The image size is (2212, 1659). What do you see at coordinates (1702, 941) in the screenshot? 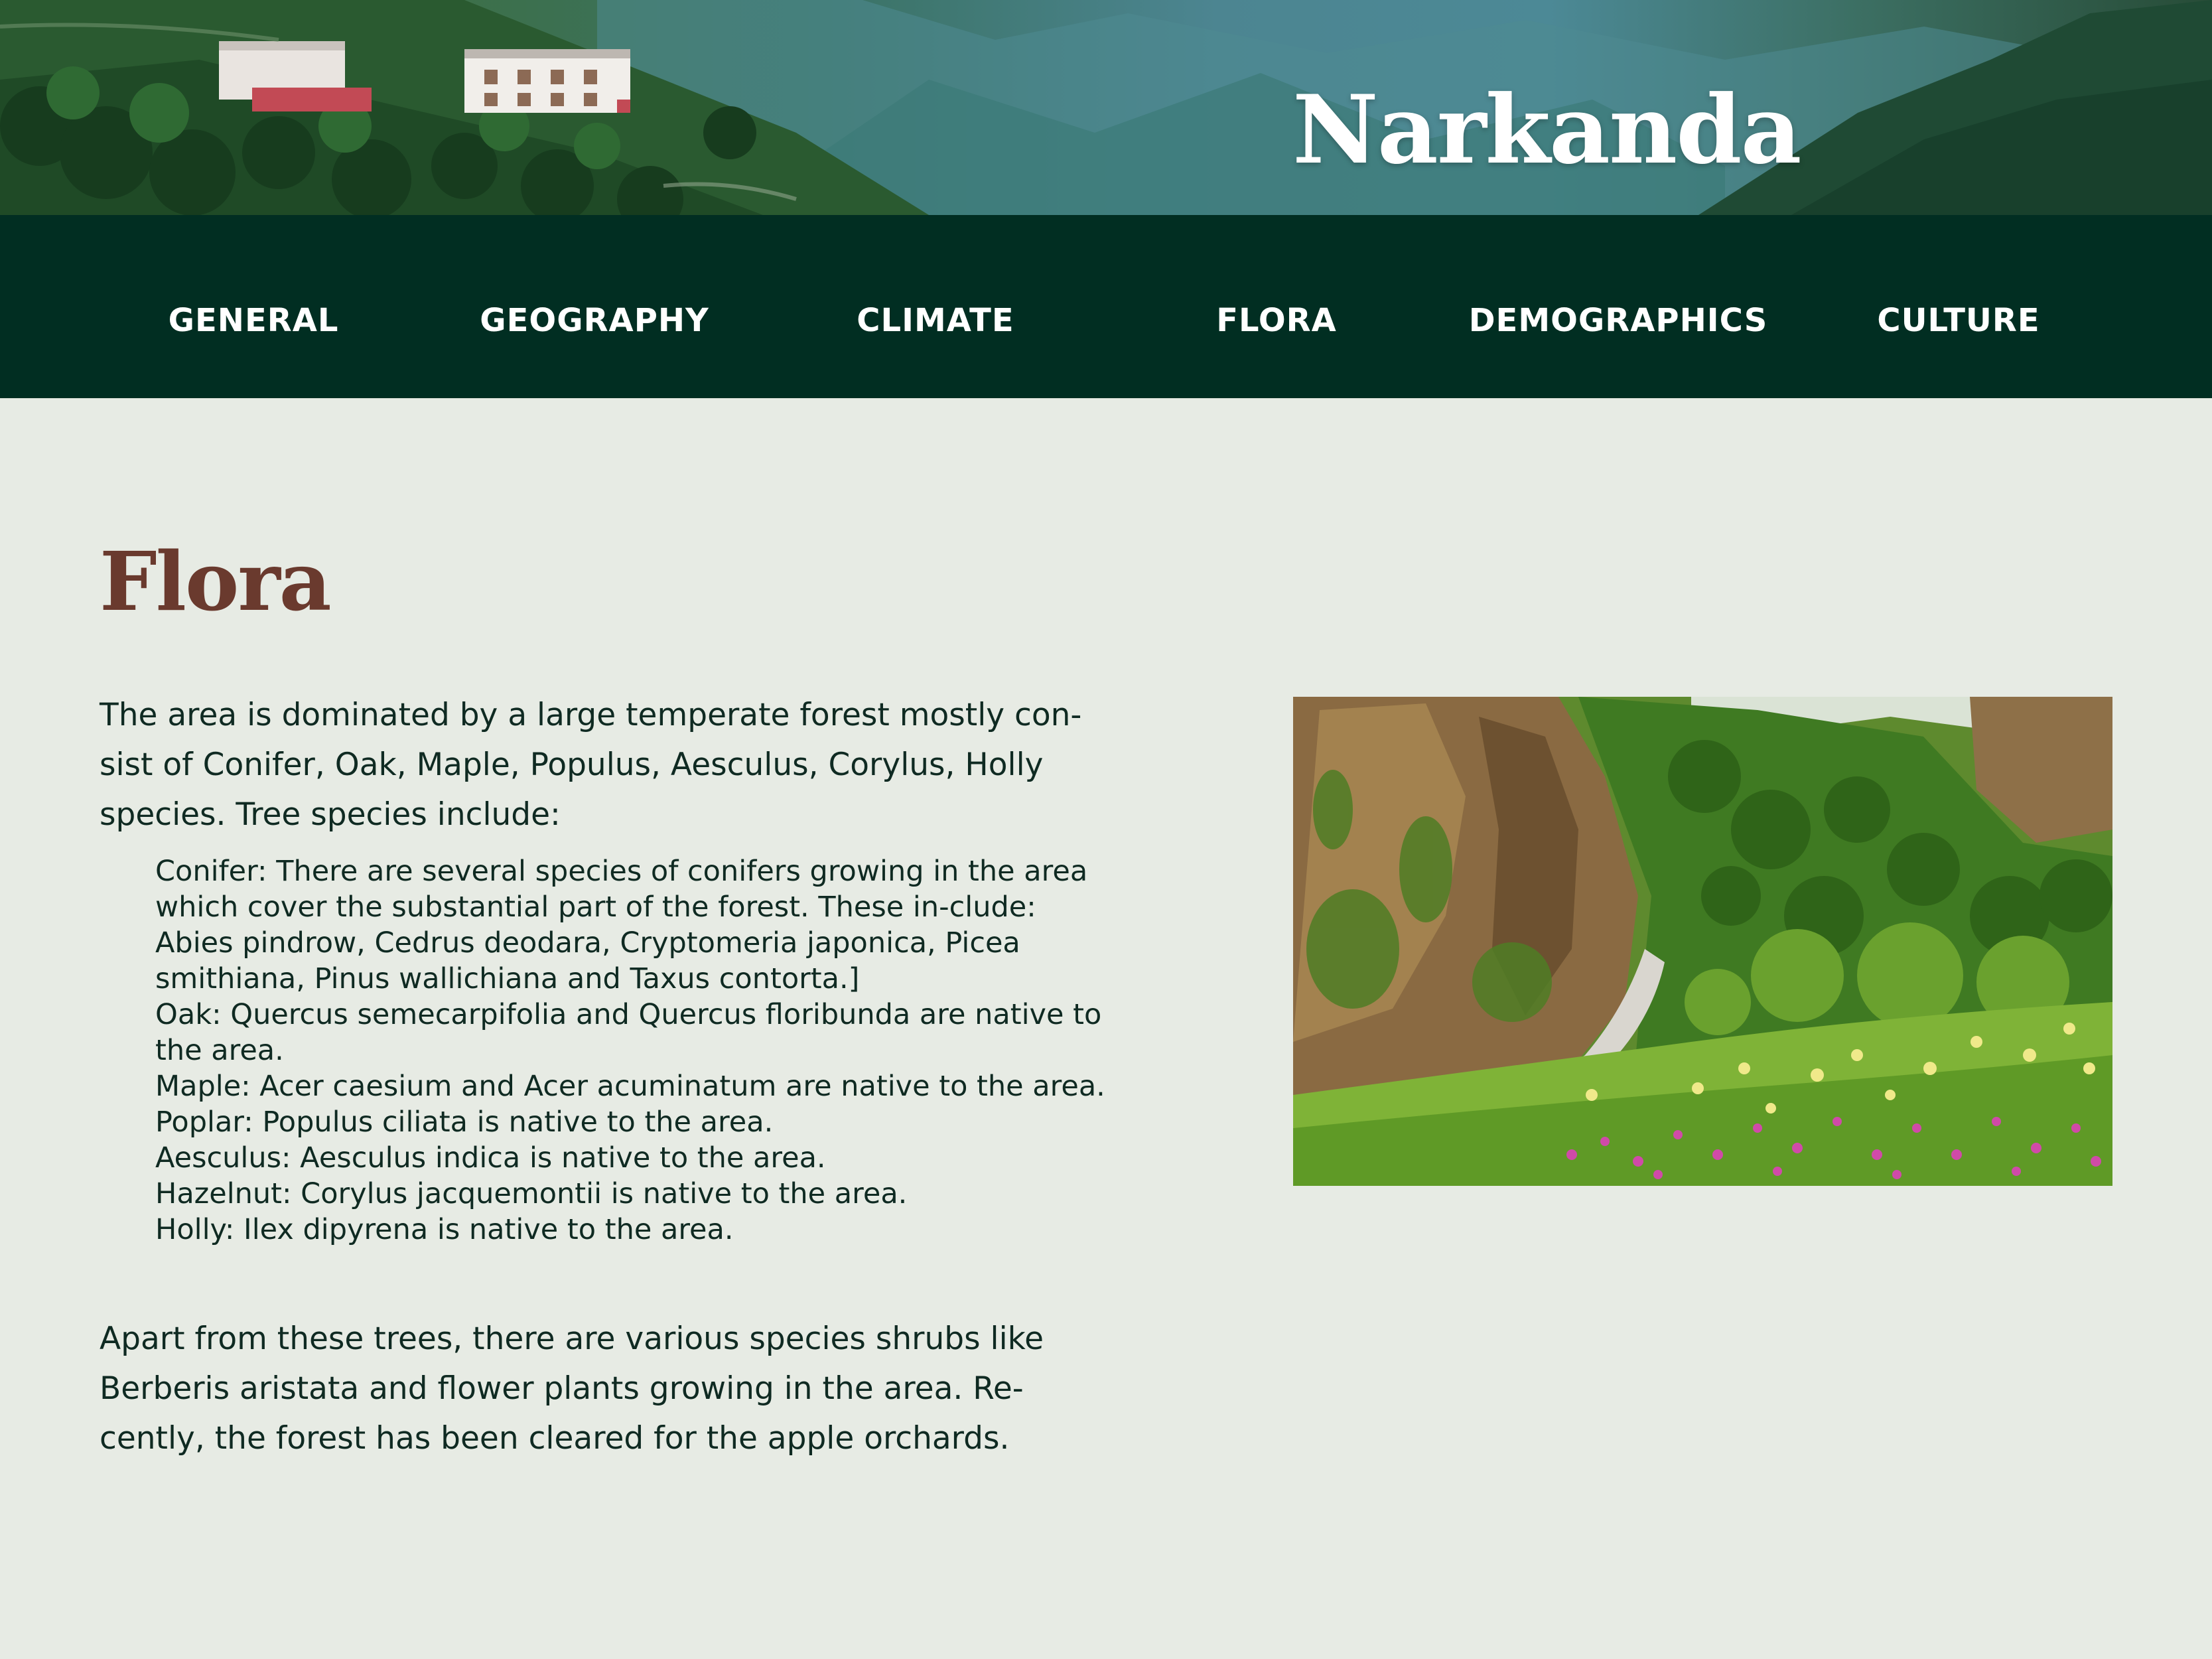
I see `valley-flowers-photo` at bounding box center [1702, 941].